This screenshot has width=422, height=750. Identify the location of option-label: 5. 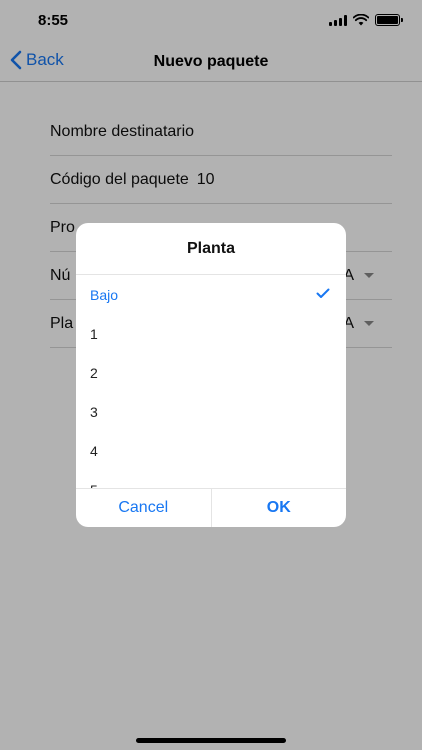
(94, 485).